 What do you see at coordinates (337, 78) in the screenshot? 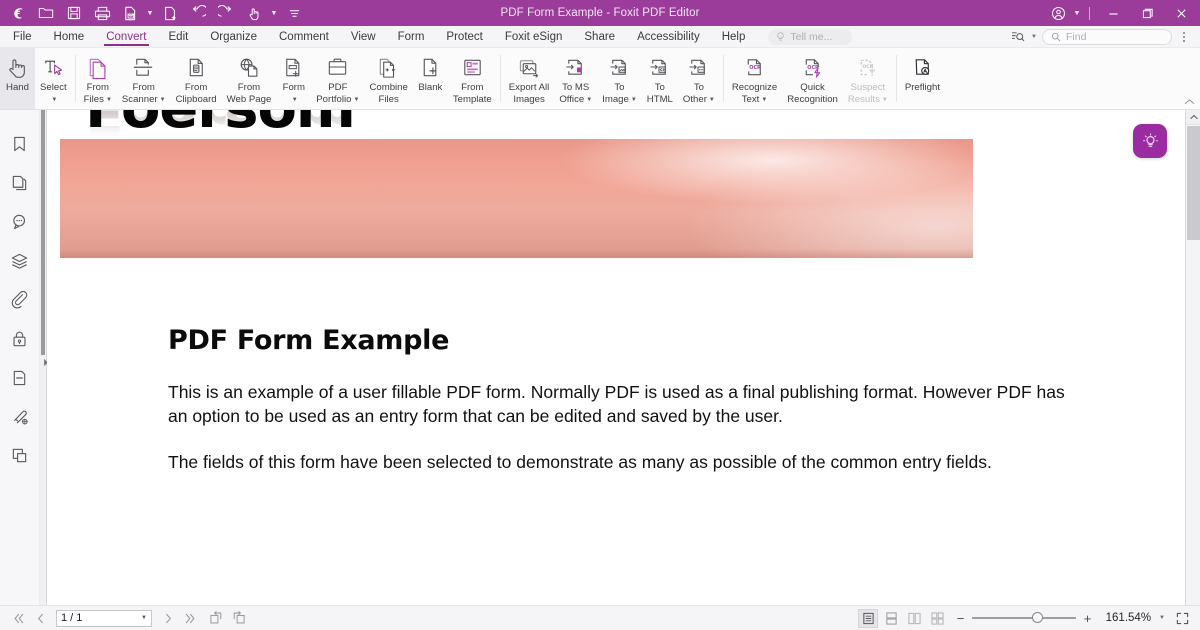
I see `pdf-portfolio-button: PDF Portfolio ▼` at bounding box center [337, 78].